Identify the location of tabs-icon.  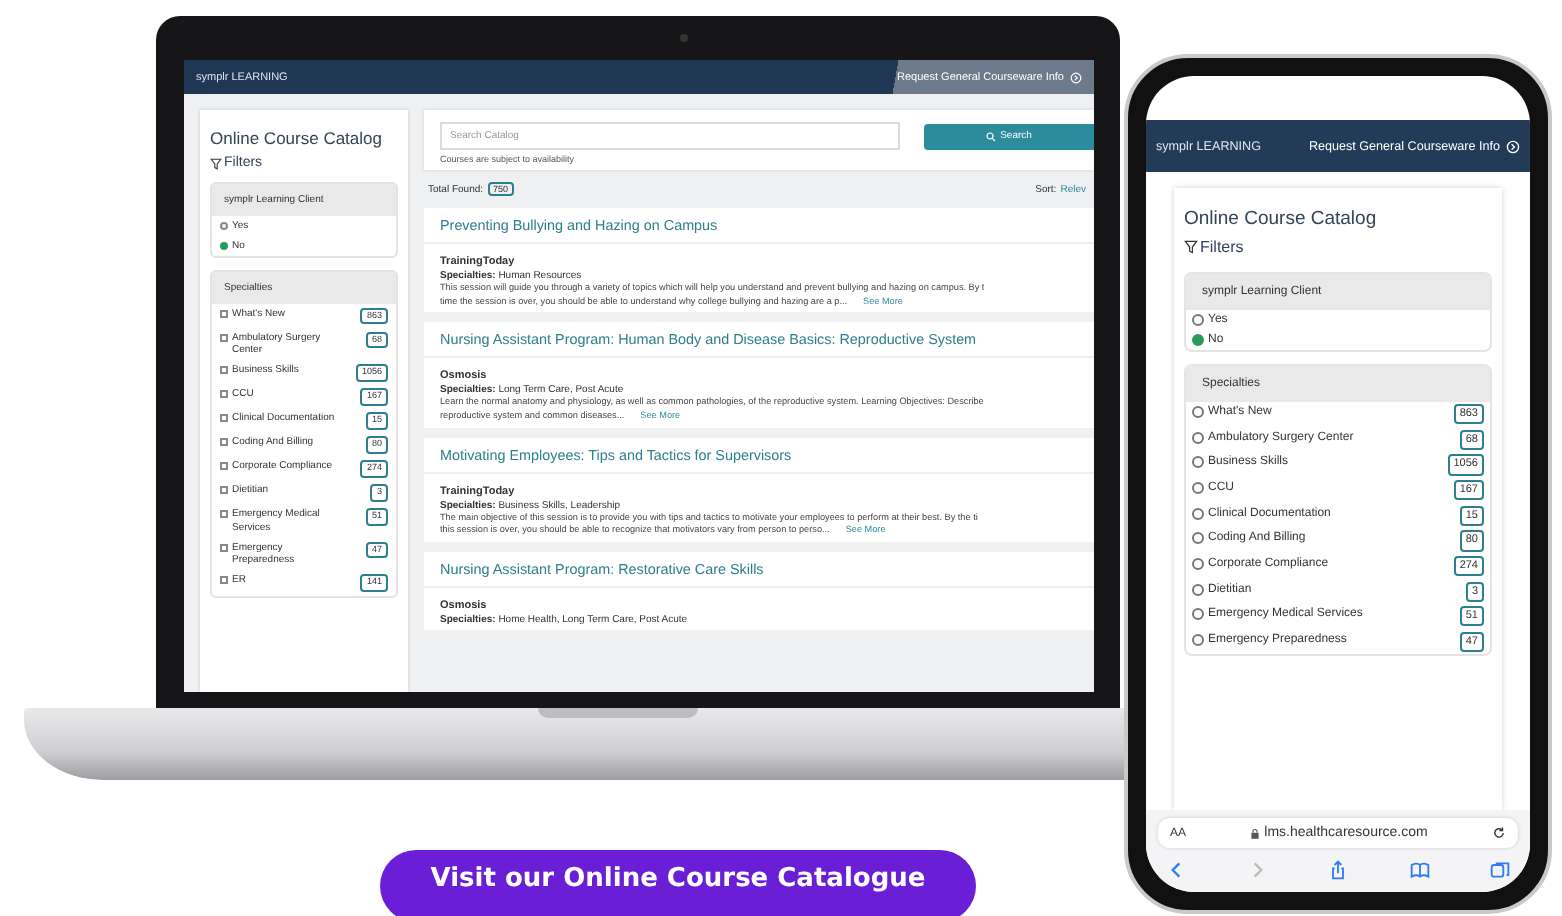
(1500, 870).